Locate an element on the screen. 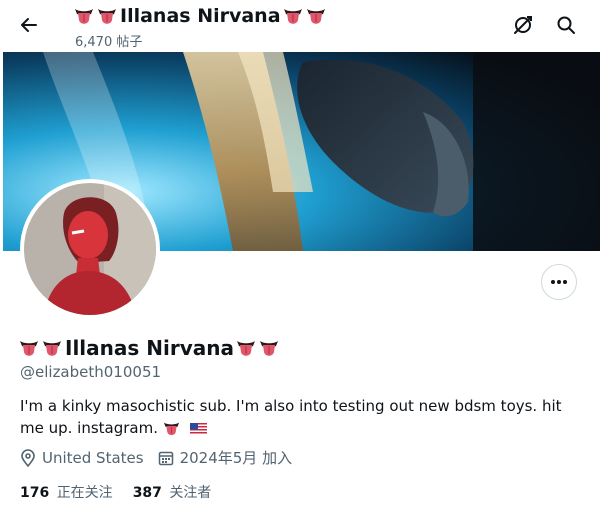 This screenshot has width=603, height=507. following-link: 176 正在关注 is located at coordinates (66, 492).